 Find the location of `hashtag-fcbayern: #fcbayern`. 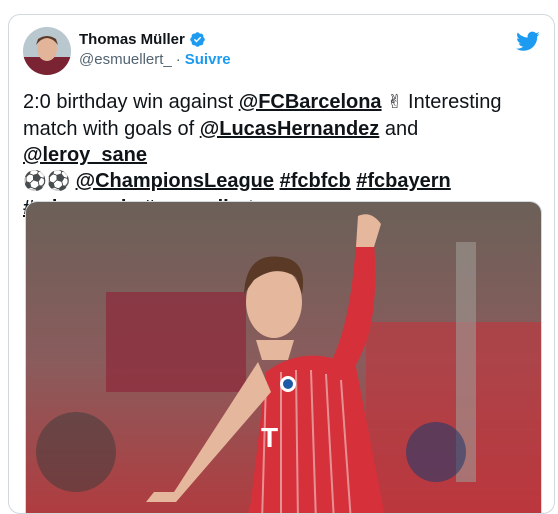

hashtag-fcbayern: #fcbayern is located at coordinates (403, 181).